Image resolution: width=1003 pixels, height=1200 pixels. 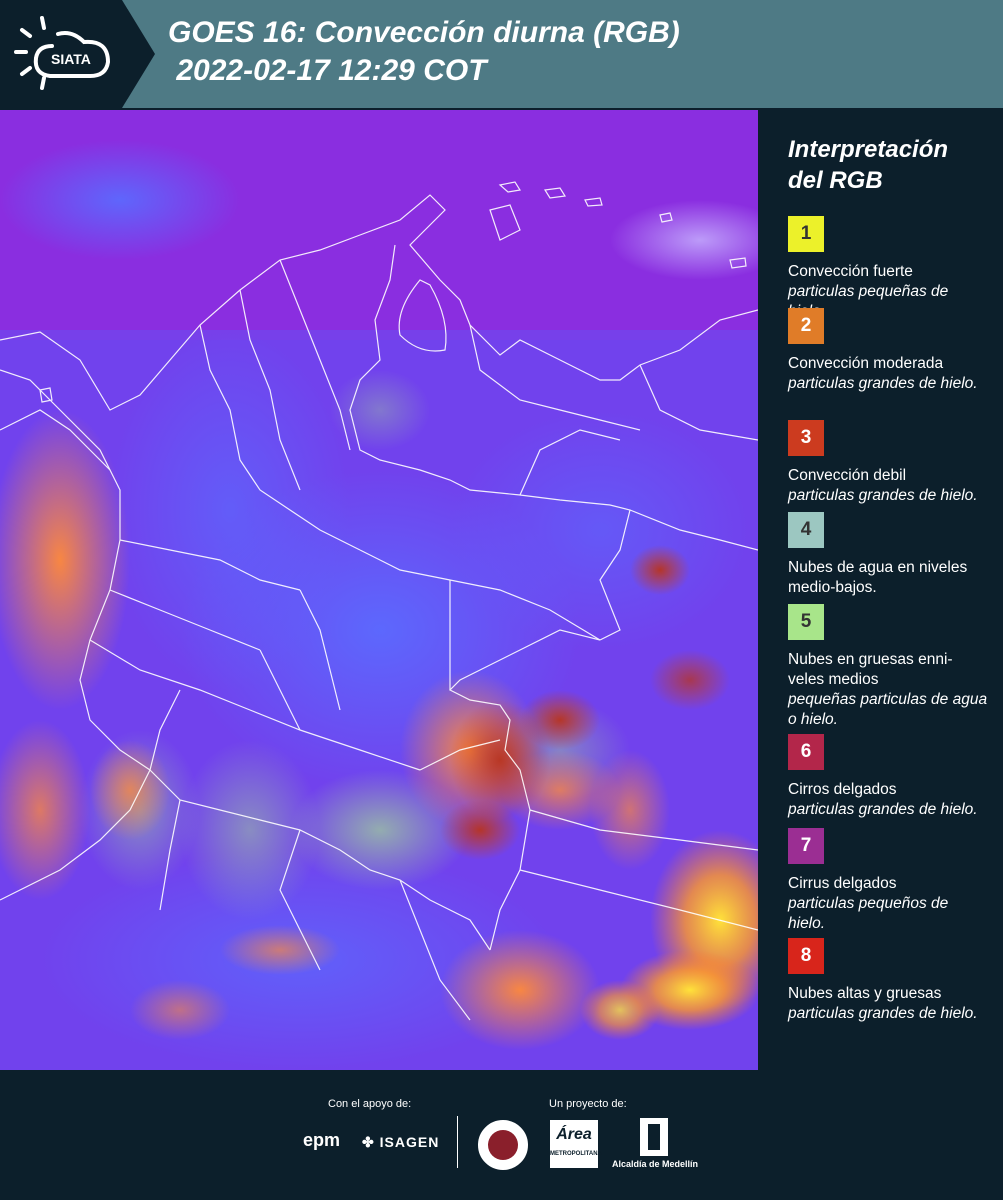 I want to click on sun-cloud-icon: SIATA, so click(x=62, y=53).